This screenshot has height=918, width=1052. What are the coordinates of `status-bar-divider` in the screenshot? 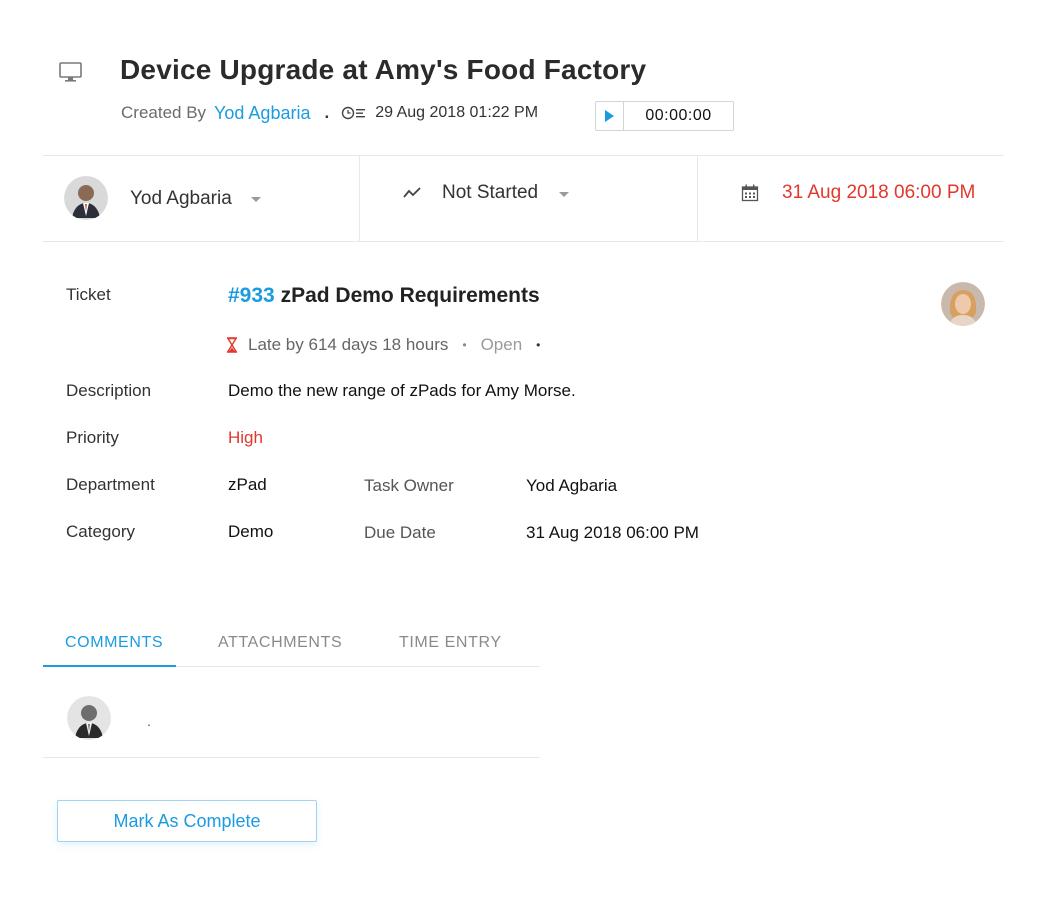 It's located at (523, 241).